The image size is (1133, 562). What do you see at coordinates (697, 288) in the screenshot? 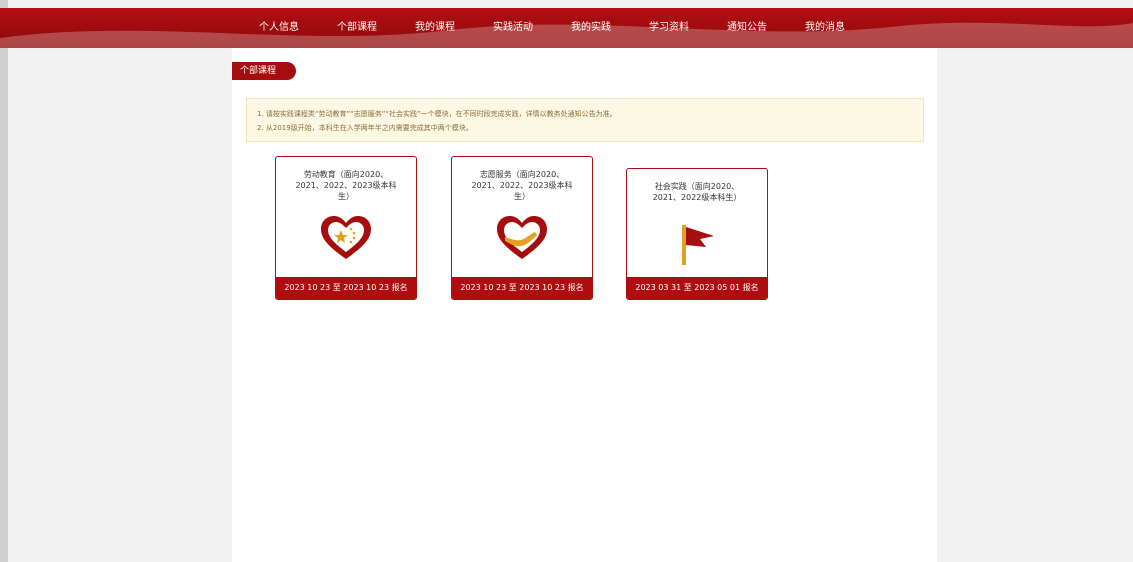
I see `card-footer-date: 2023 03 31 至 2023 05 01 报名` at bounding box center [697, 288].